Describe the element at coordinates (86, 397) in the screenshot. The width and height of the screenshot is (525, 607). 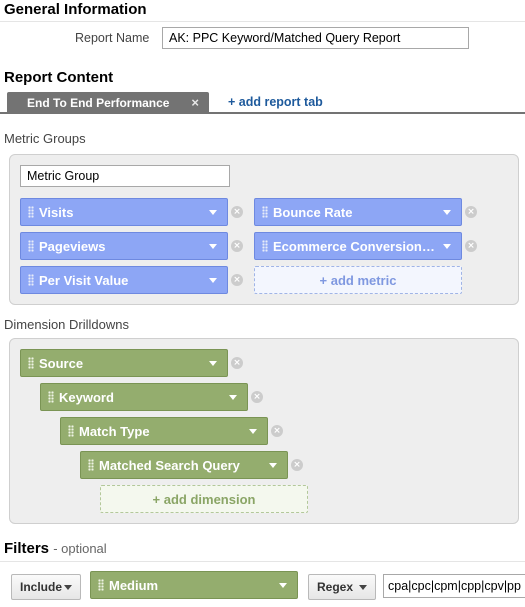
I see `dimension-label: Keyword` at that location.